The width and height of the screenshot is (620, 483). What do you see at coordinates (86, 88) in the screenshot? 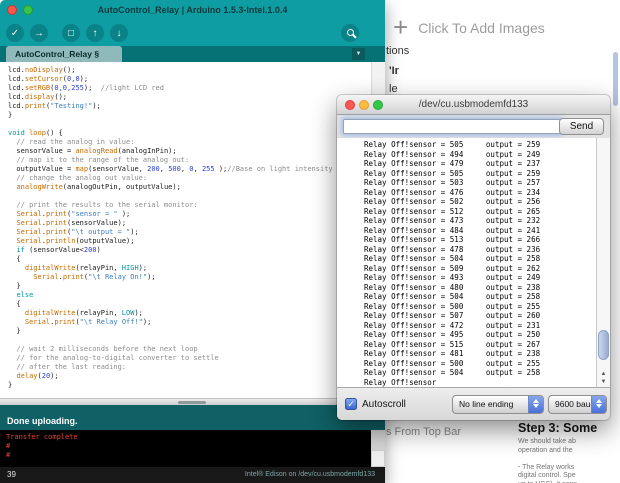
I see `code-line: lcd.setRGB(0,0,255); //light LCD red` at bounding box center [86, 88].